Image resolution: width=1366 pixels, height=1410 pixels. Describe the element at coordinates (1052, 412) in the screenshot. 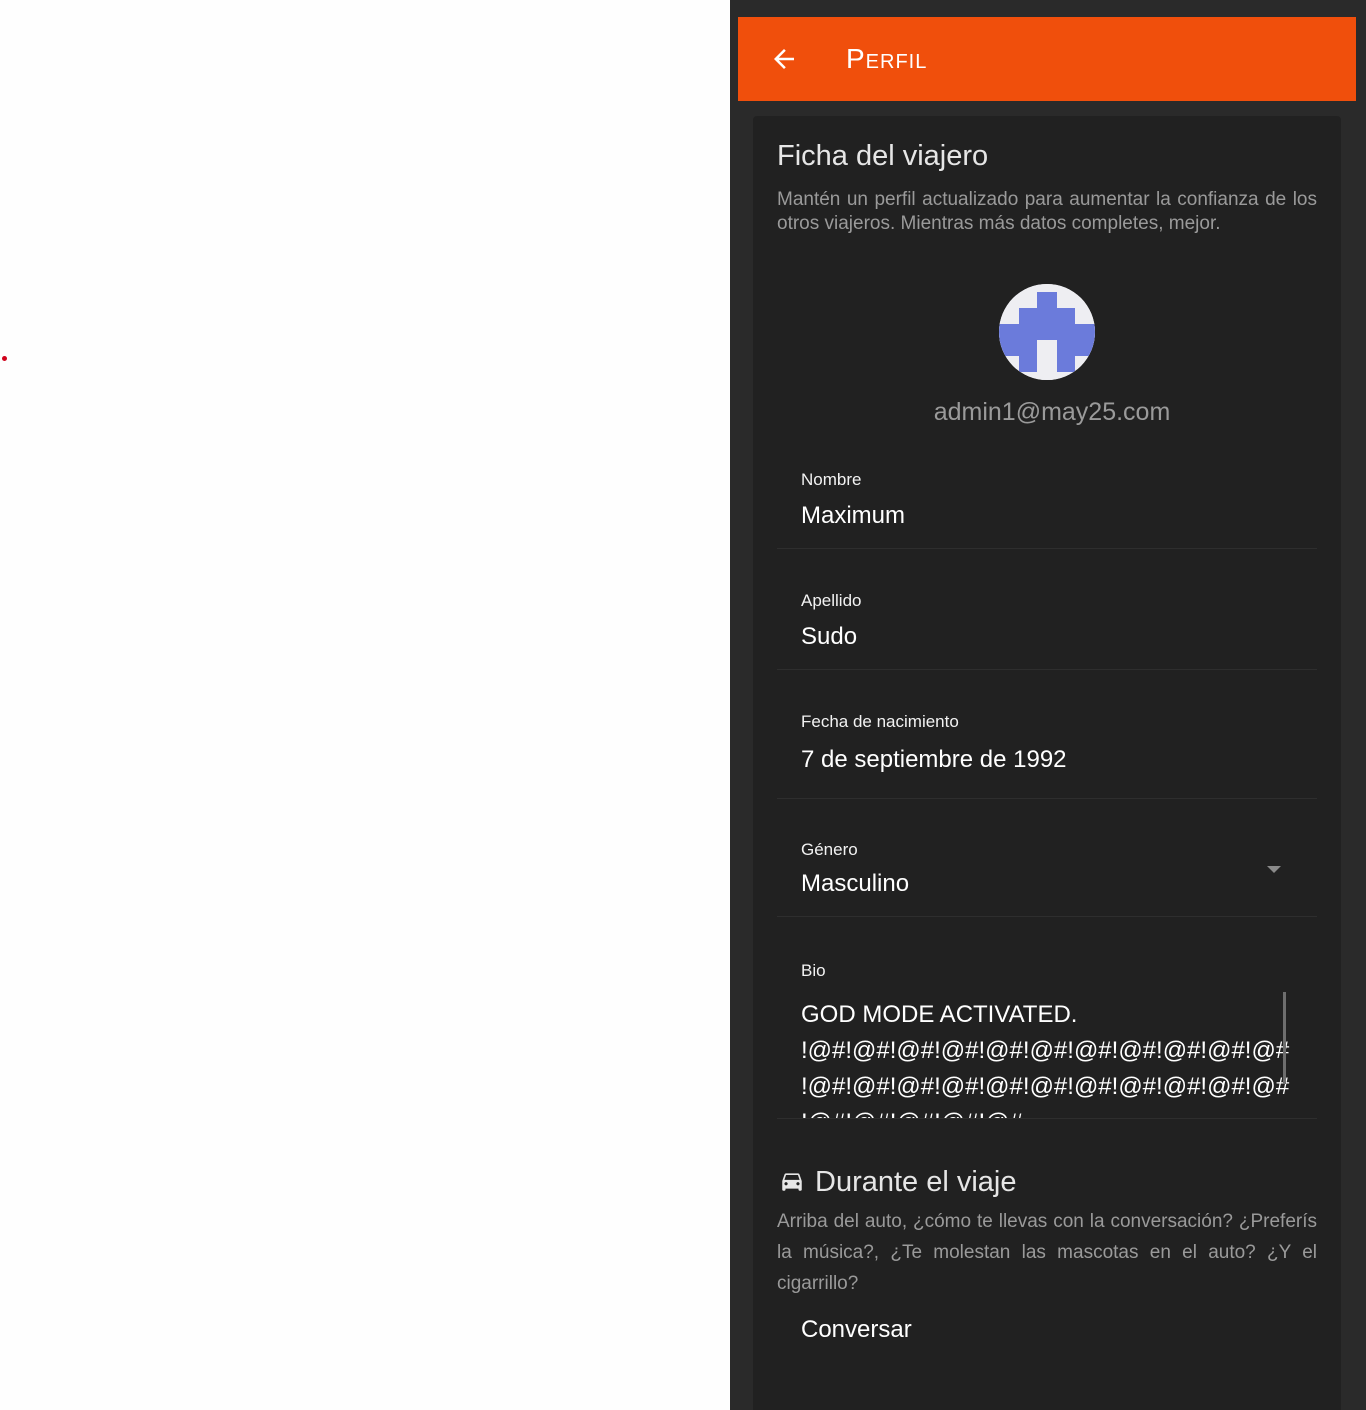

I see `user-email: admin1@may25.com` at that location.